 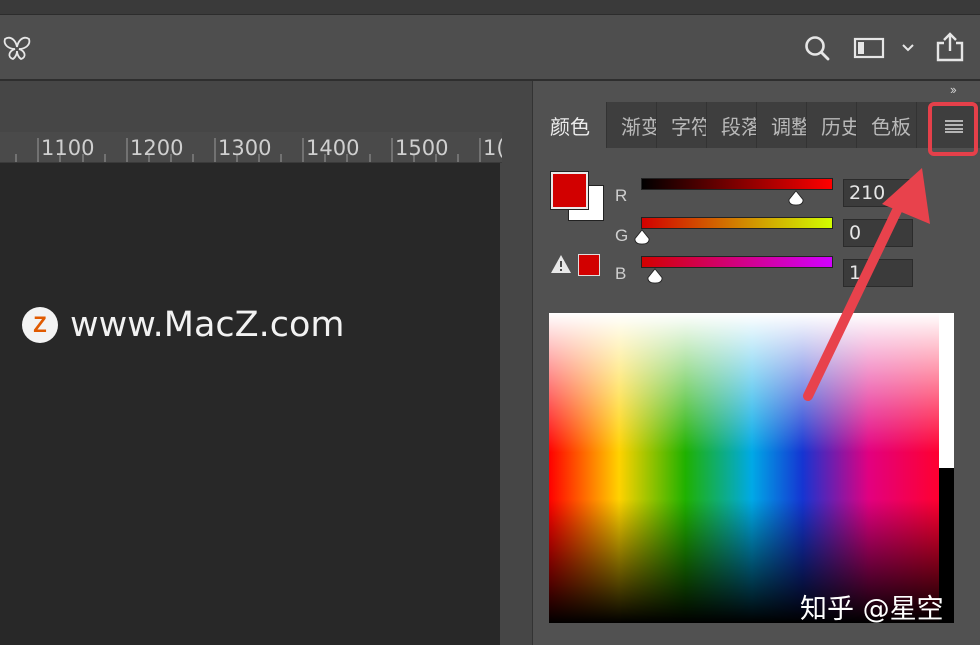 I want to click on ruler-label: 1500, so click(x=422, y=148).